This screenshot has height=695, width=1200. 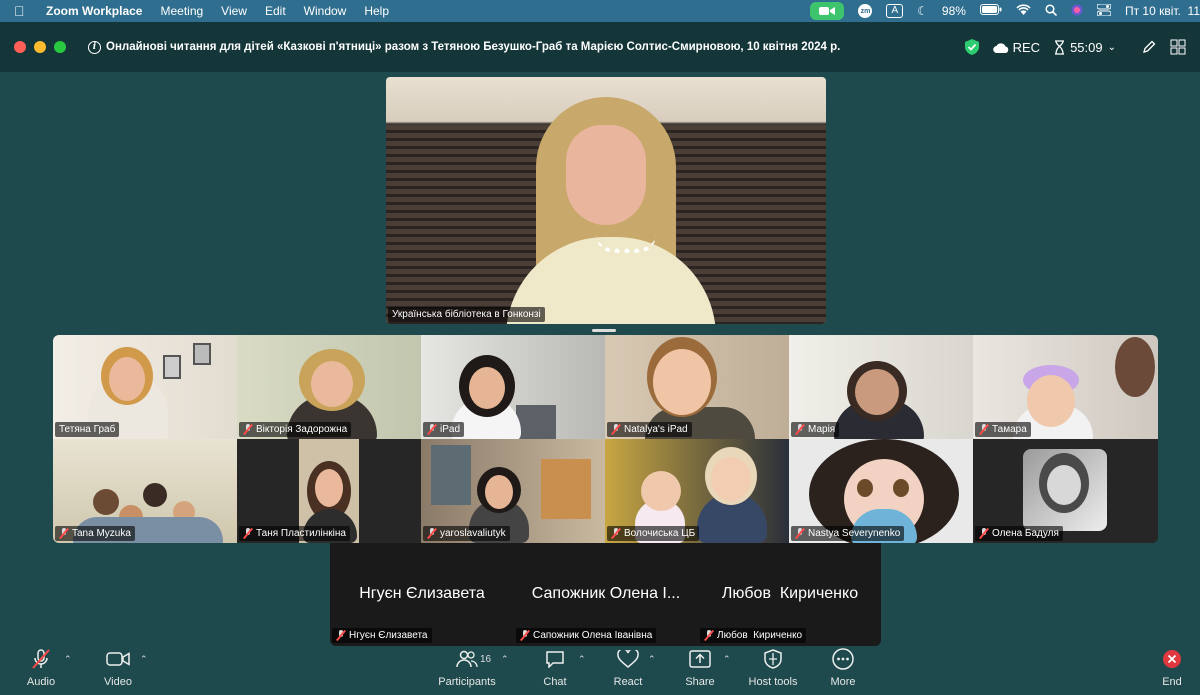 I want to click on chat-options-caret-icon: ⌃, so click(x=582, y=659).